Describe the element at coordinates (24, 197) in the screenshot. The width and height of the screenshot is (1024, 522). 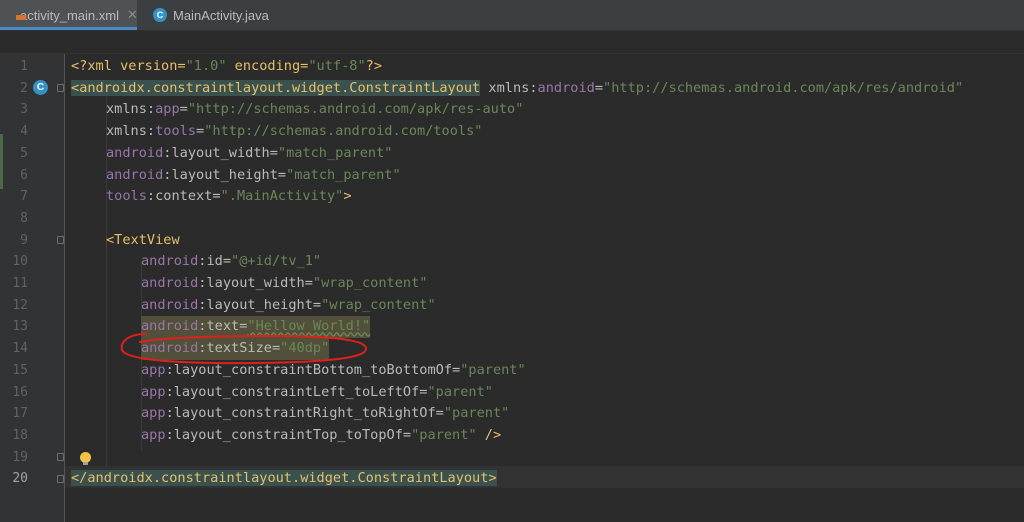
I see `line-number: 7` at that location.